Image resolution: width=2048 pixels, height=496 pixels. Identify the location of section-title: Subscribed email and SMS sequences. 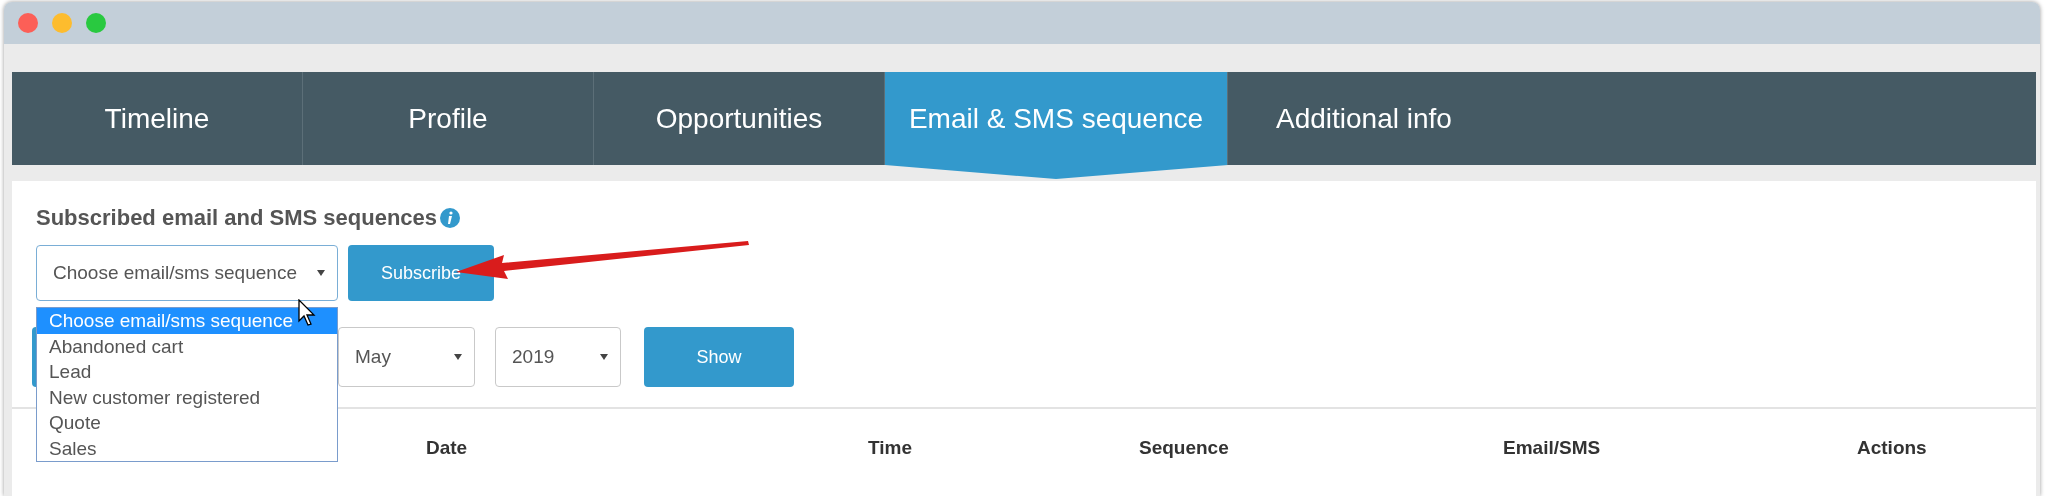
(237, 218).